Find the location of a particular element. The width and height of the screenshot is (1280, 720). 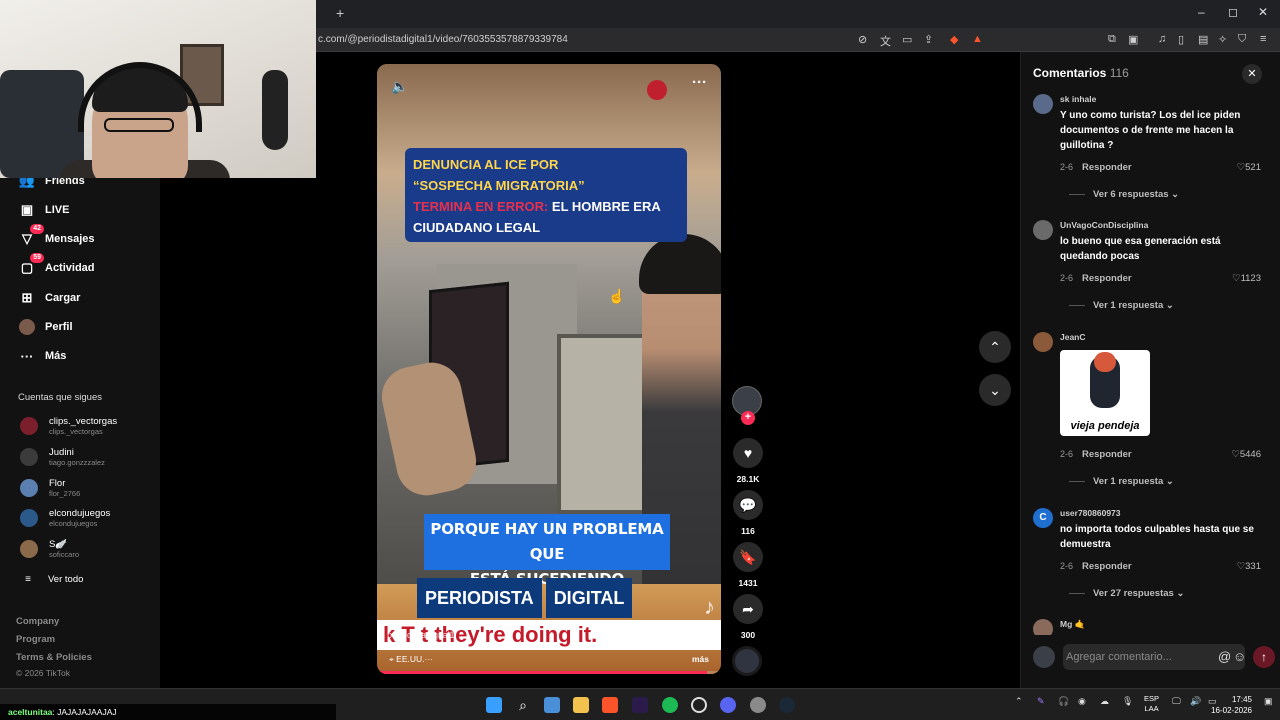

mention-icon: @ is located at coordinates (1224, 656).